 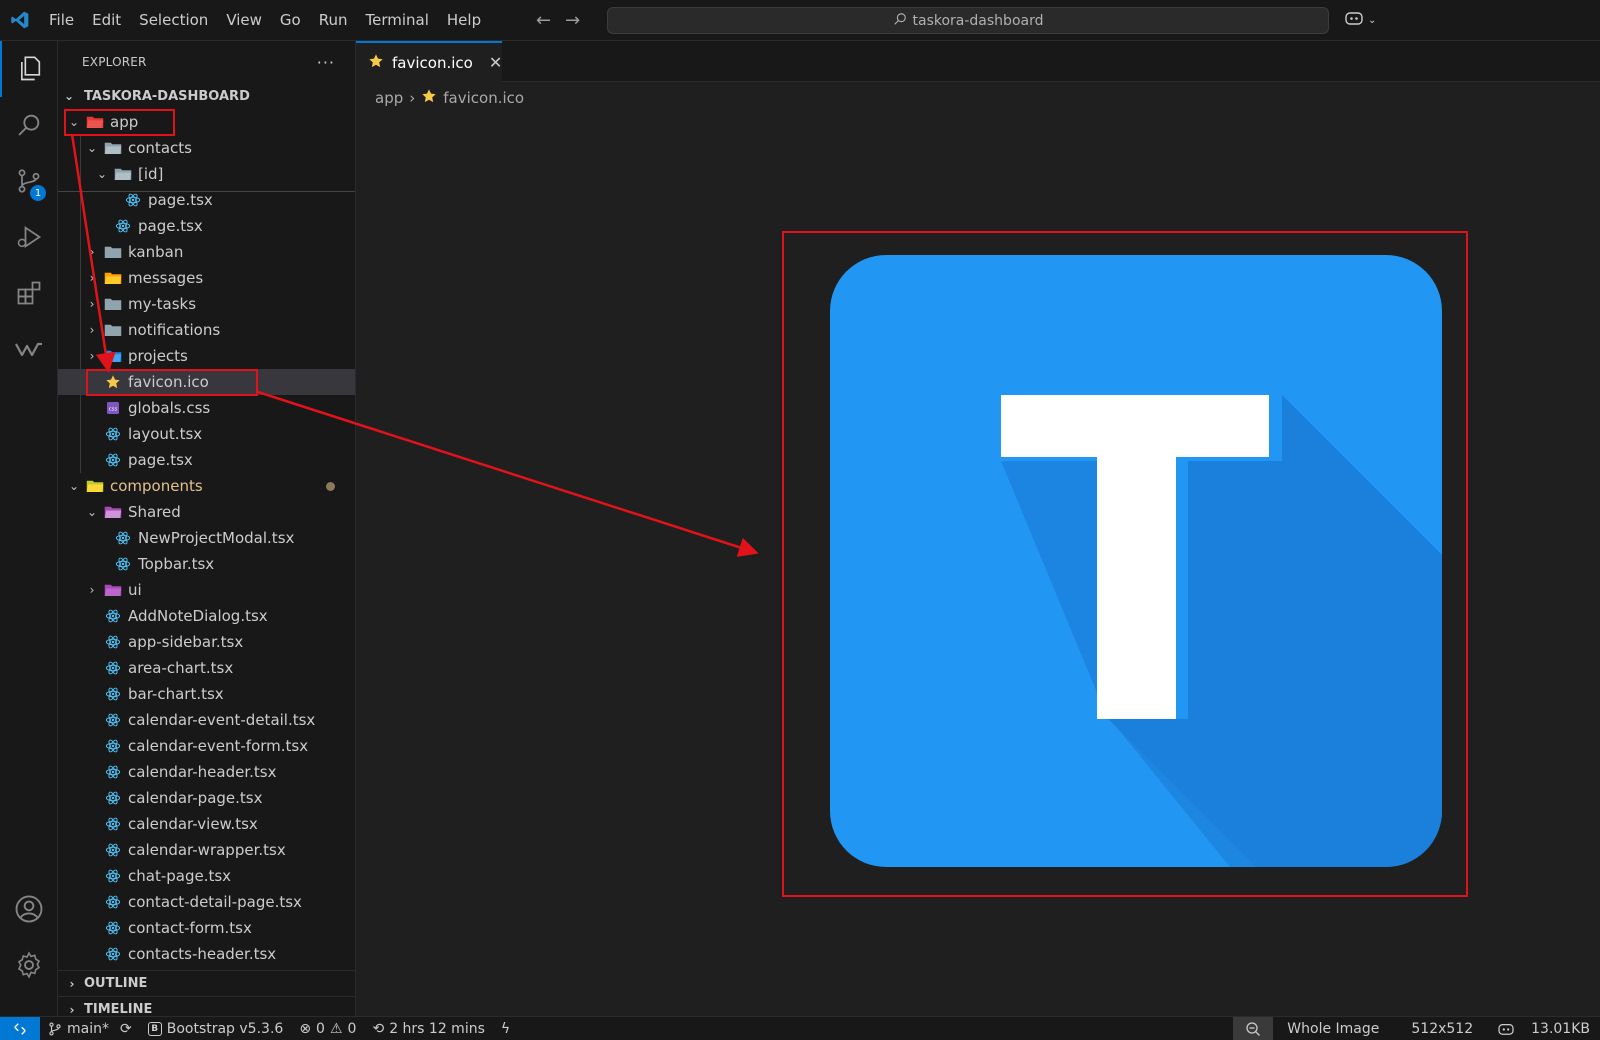 What do you see at coordinates (1335, 1028) in the screenshot?
I see `view-mode: Whole Image` at bounding box center [1335, 1028].